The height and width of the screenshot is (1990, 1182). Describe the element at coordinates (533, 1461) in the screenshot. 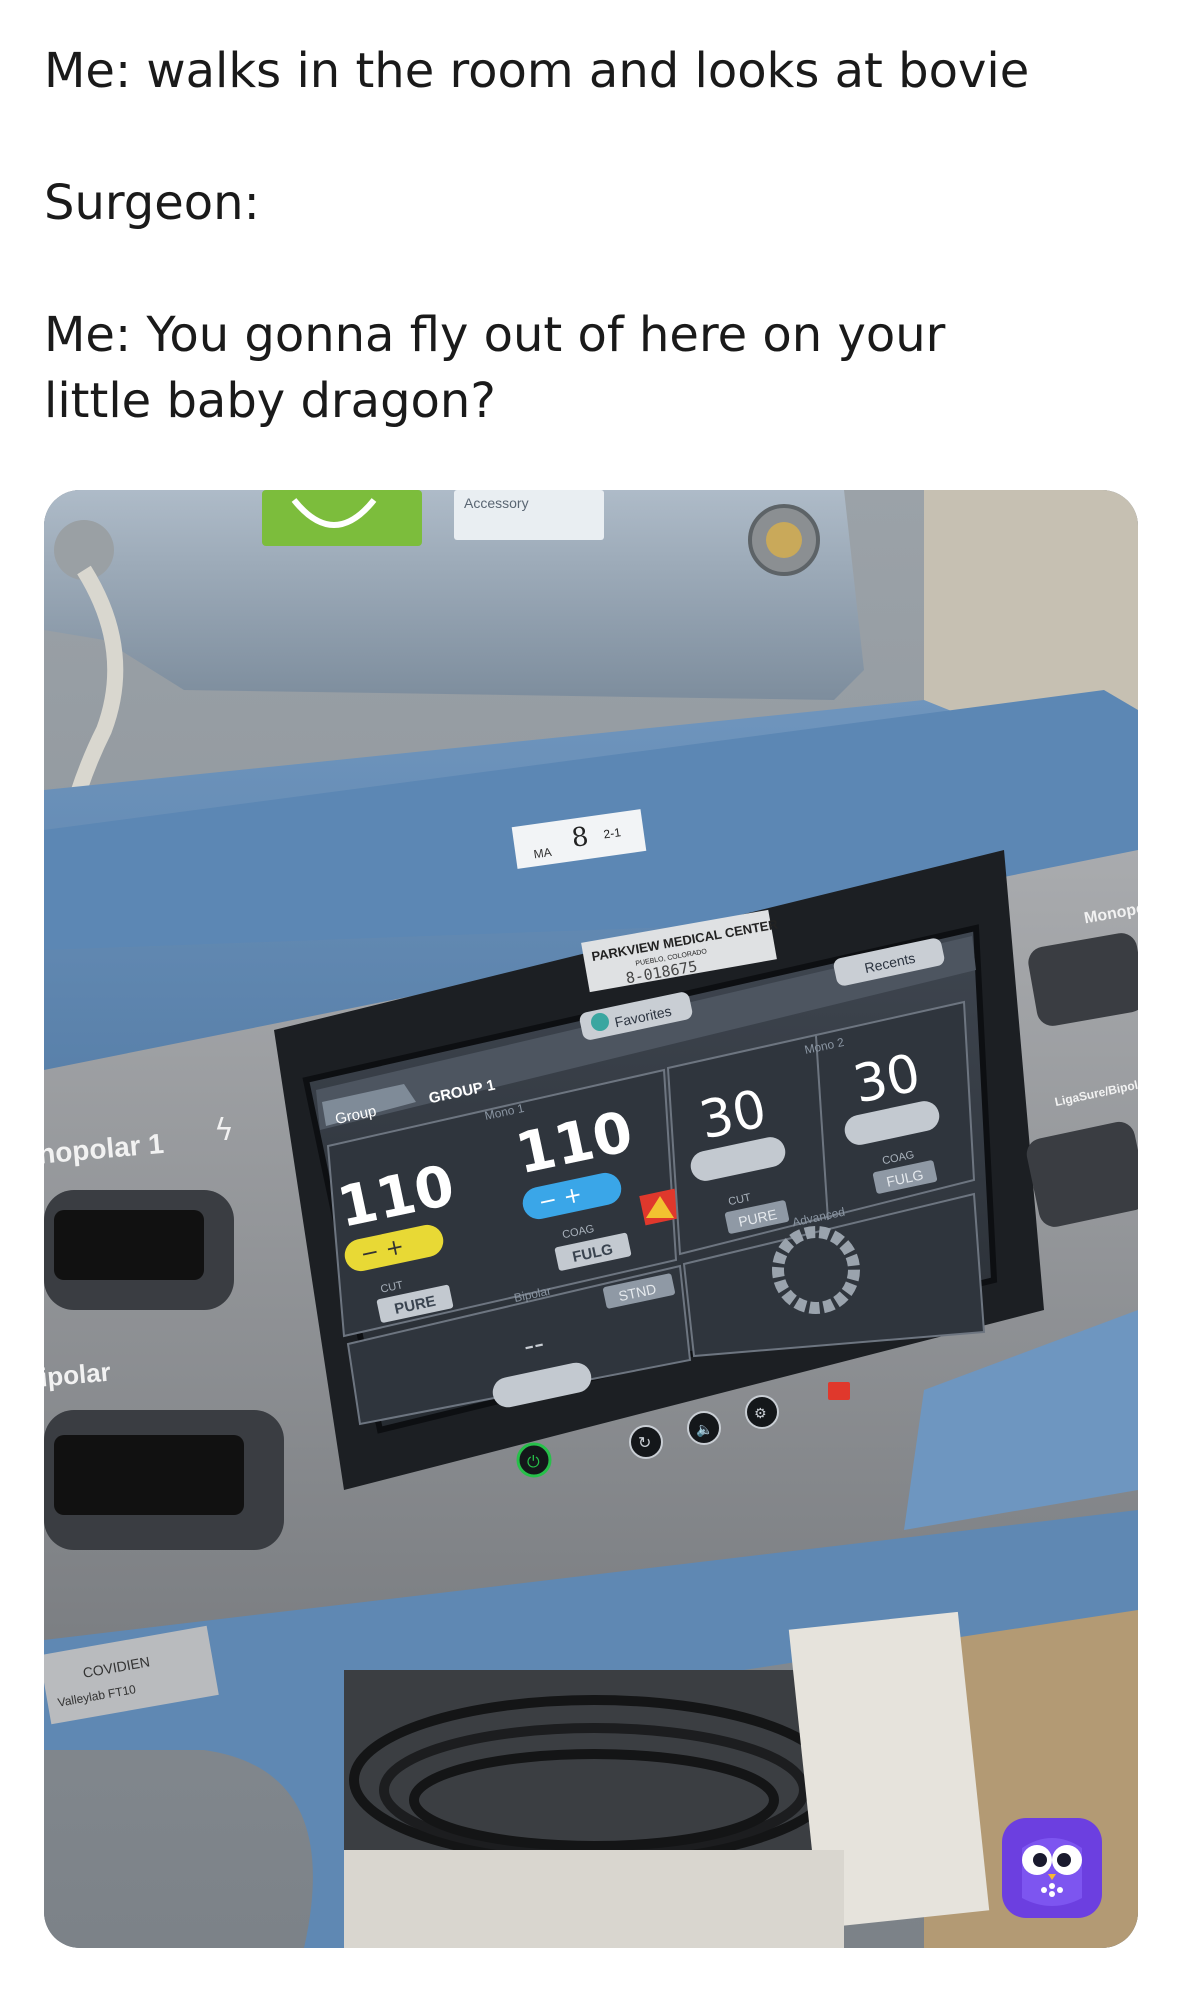

I see `power-icon: ⏻` at that location.